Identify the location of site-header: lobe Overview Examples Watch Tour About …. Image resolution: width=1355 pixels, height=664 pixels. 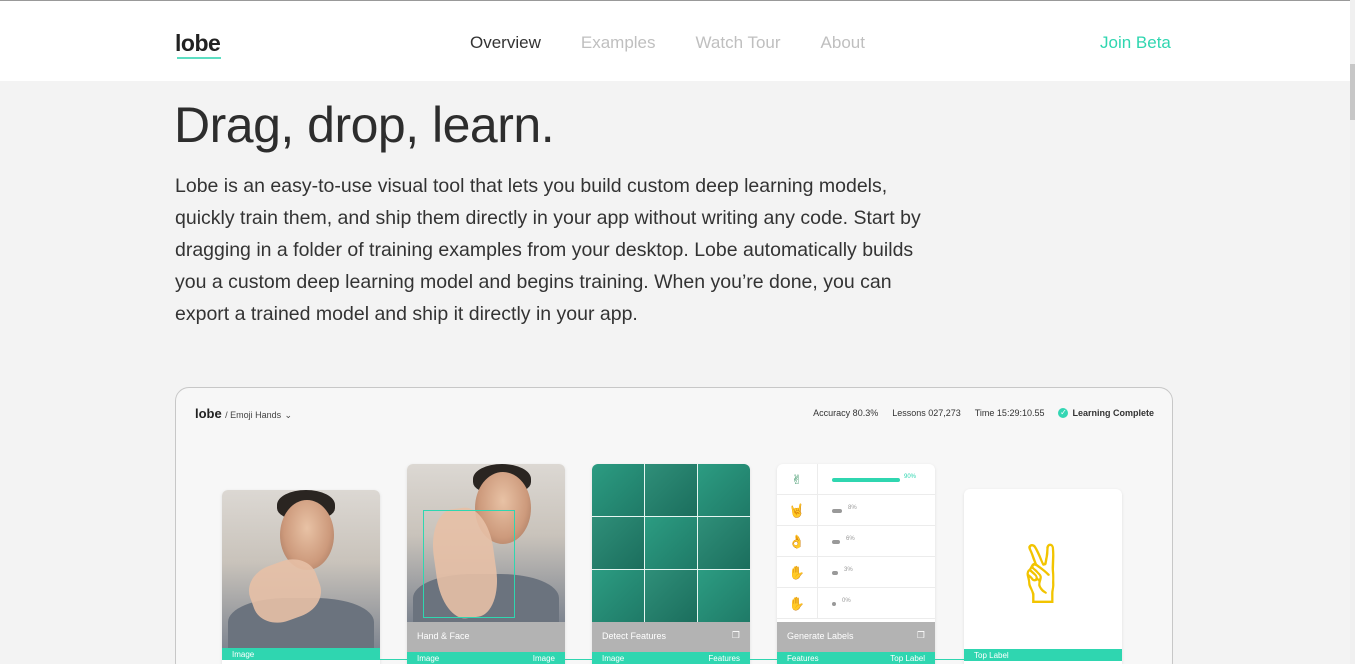
(675, 41).